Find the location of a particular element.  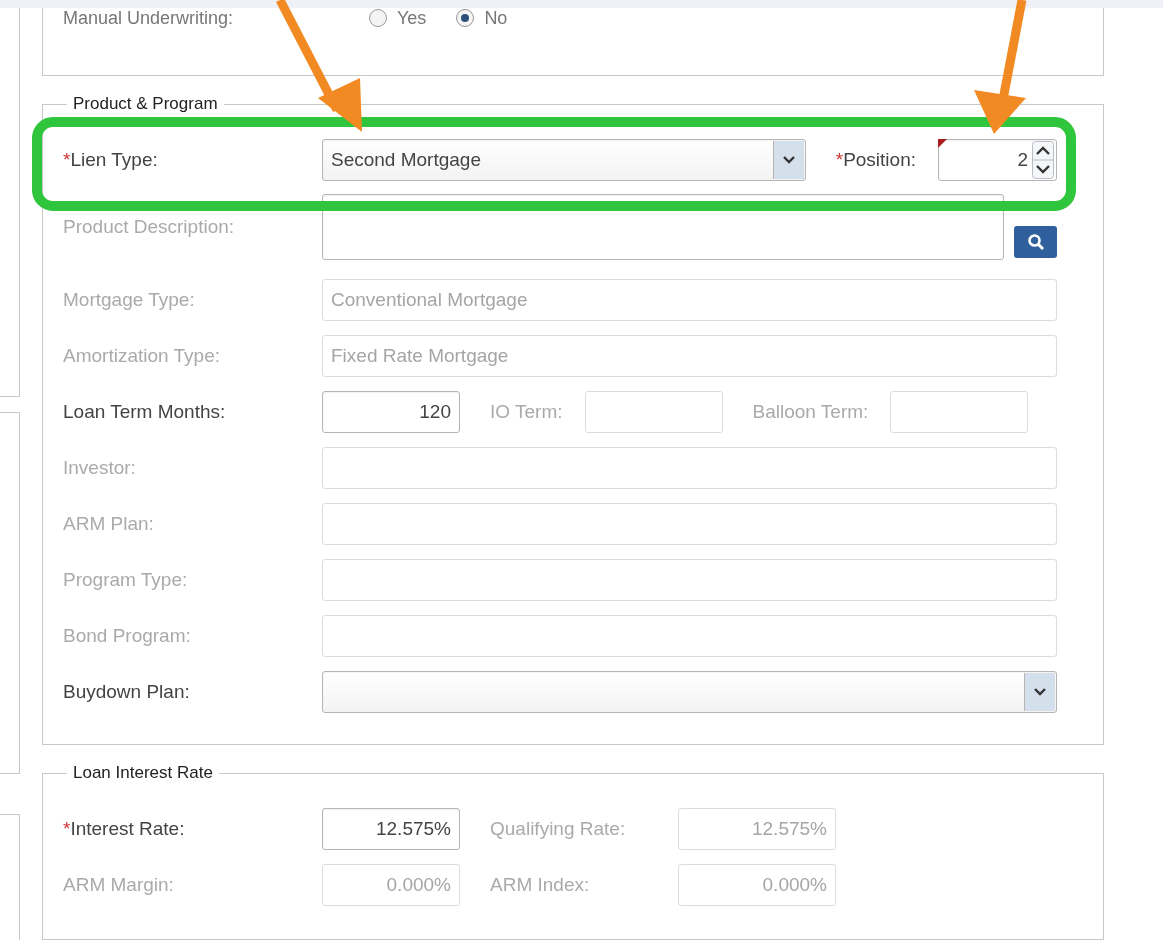

field-label: Amortization Type: is located at coordinates (142, 356).